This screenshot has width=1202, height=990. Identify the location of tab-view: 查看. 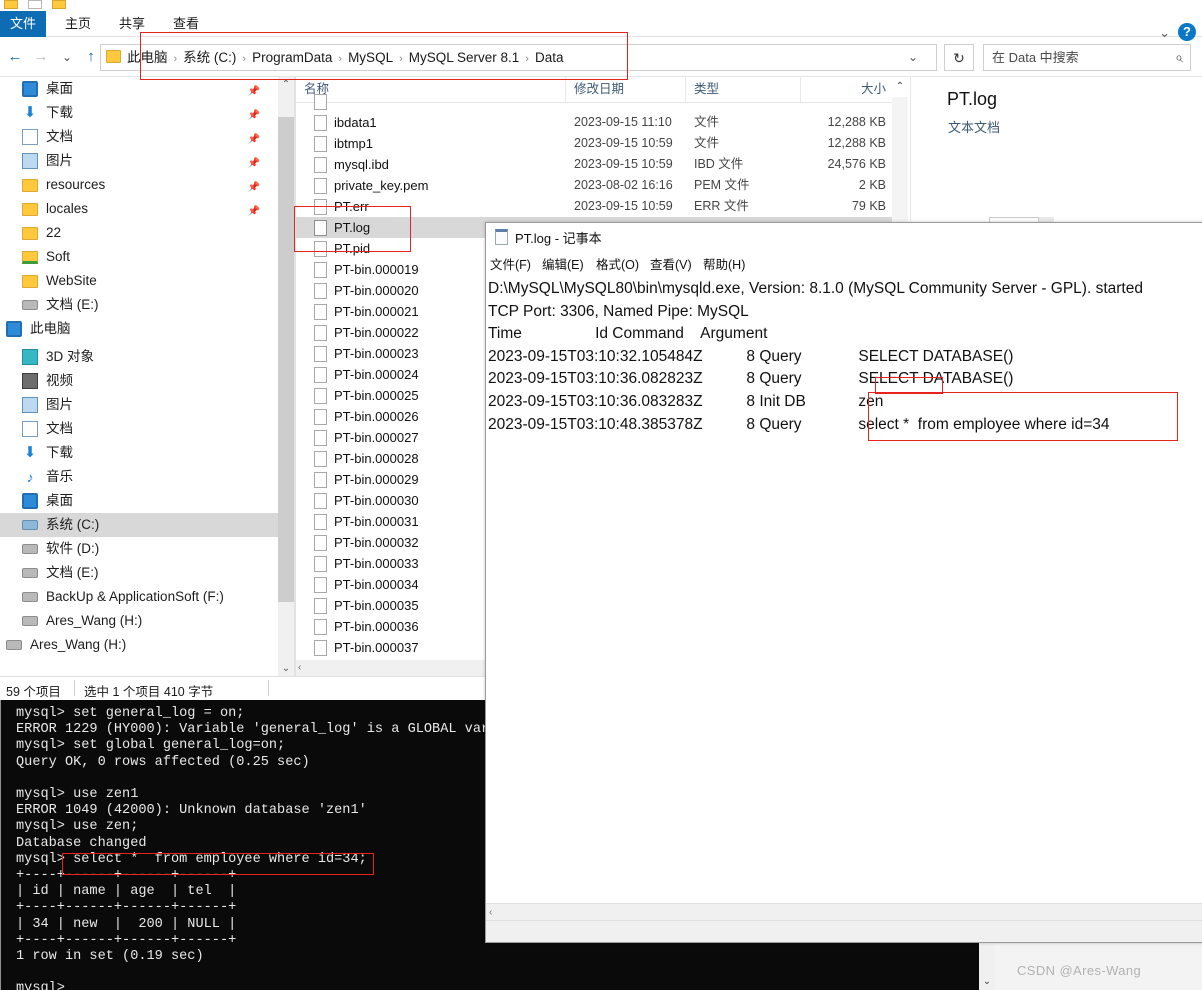
(186, 24).